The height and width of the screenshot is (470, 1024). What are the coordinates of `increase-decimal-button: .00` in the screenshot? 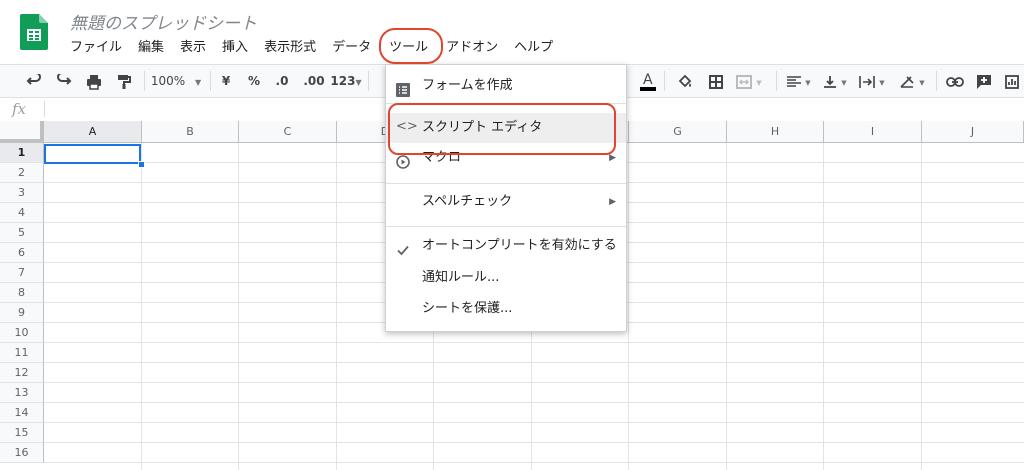 It's located at (314, 81).